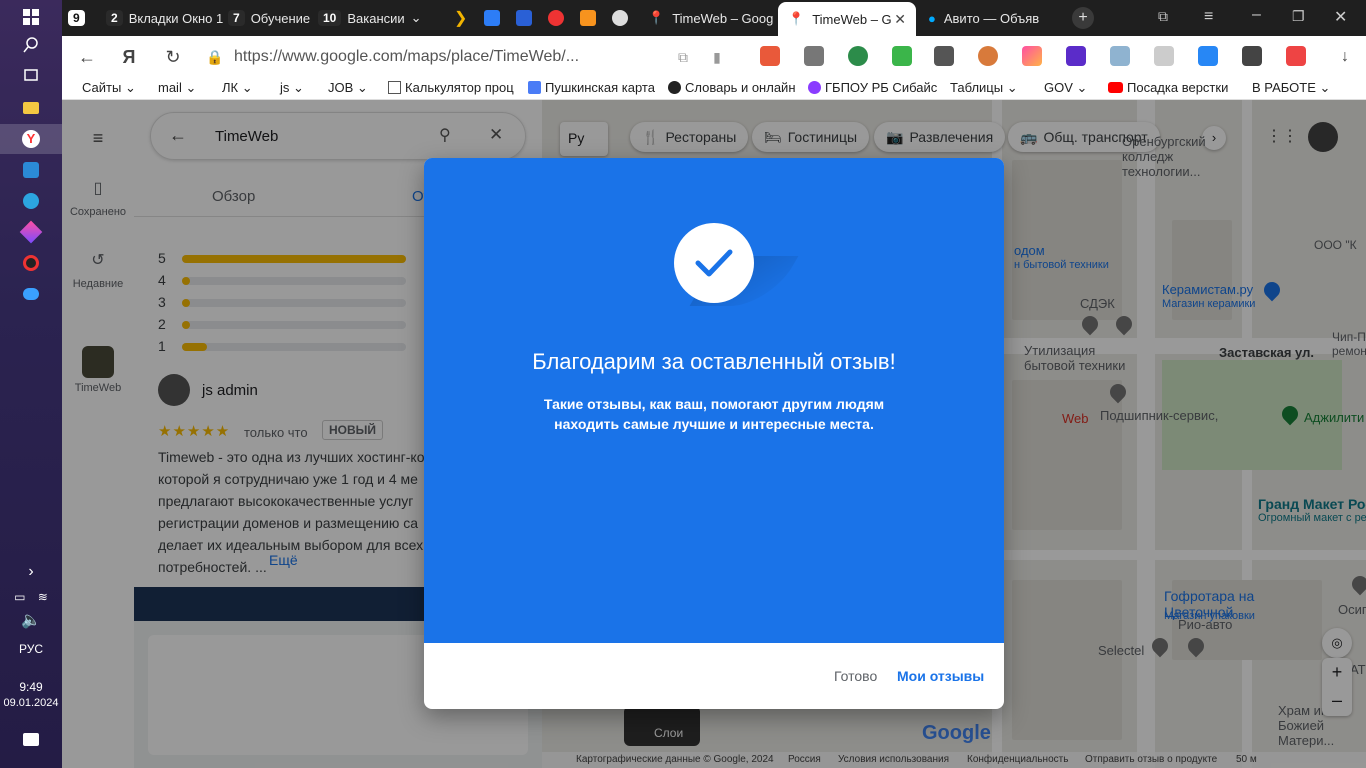 The image size is (1366, 768). What do you see at coordinates (236, 18) in the screenshot?
I see `tab-group-count: 7` at bounding box center [236, 18].